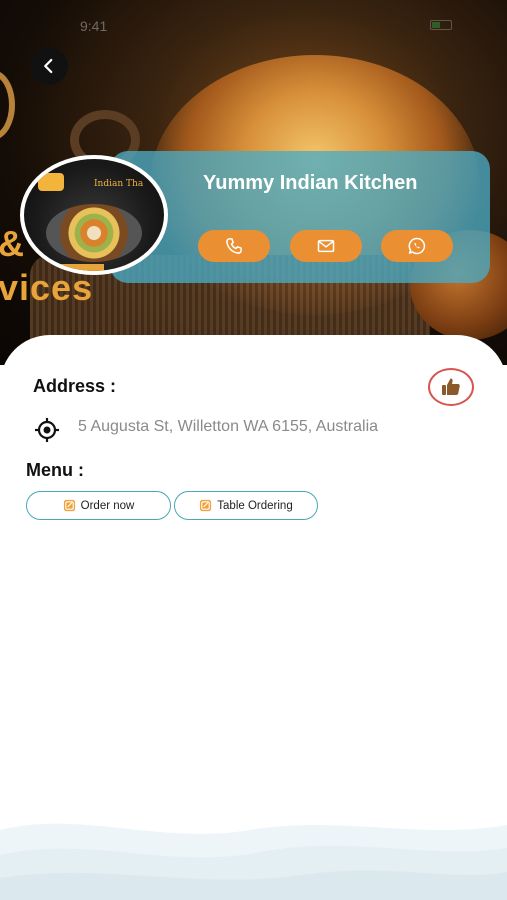 The height and width of the screenshot is (900, 507). I want to click on thumbs-up-icon, so click(451, 386).